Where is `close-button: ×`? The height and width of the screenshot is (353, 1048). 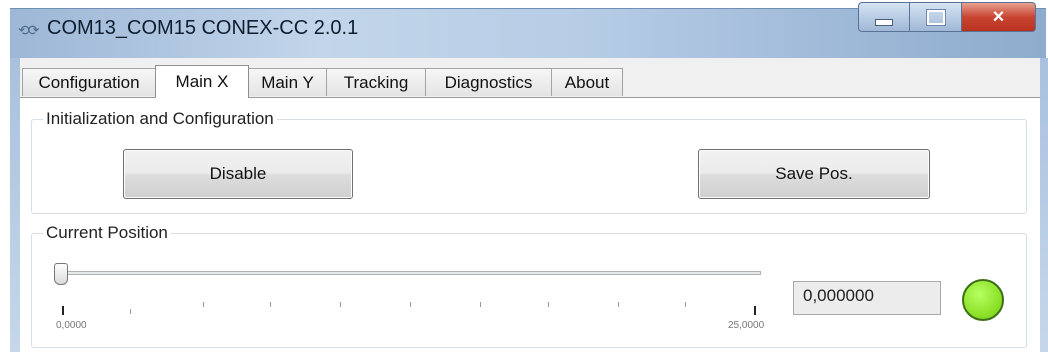 close-button: × is located at coordinates (999, 17).